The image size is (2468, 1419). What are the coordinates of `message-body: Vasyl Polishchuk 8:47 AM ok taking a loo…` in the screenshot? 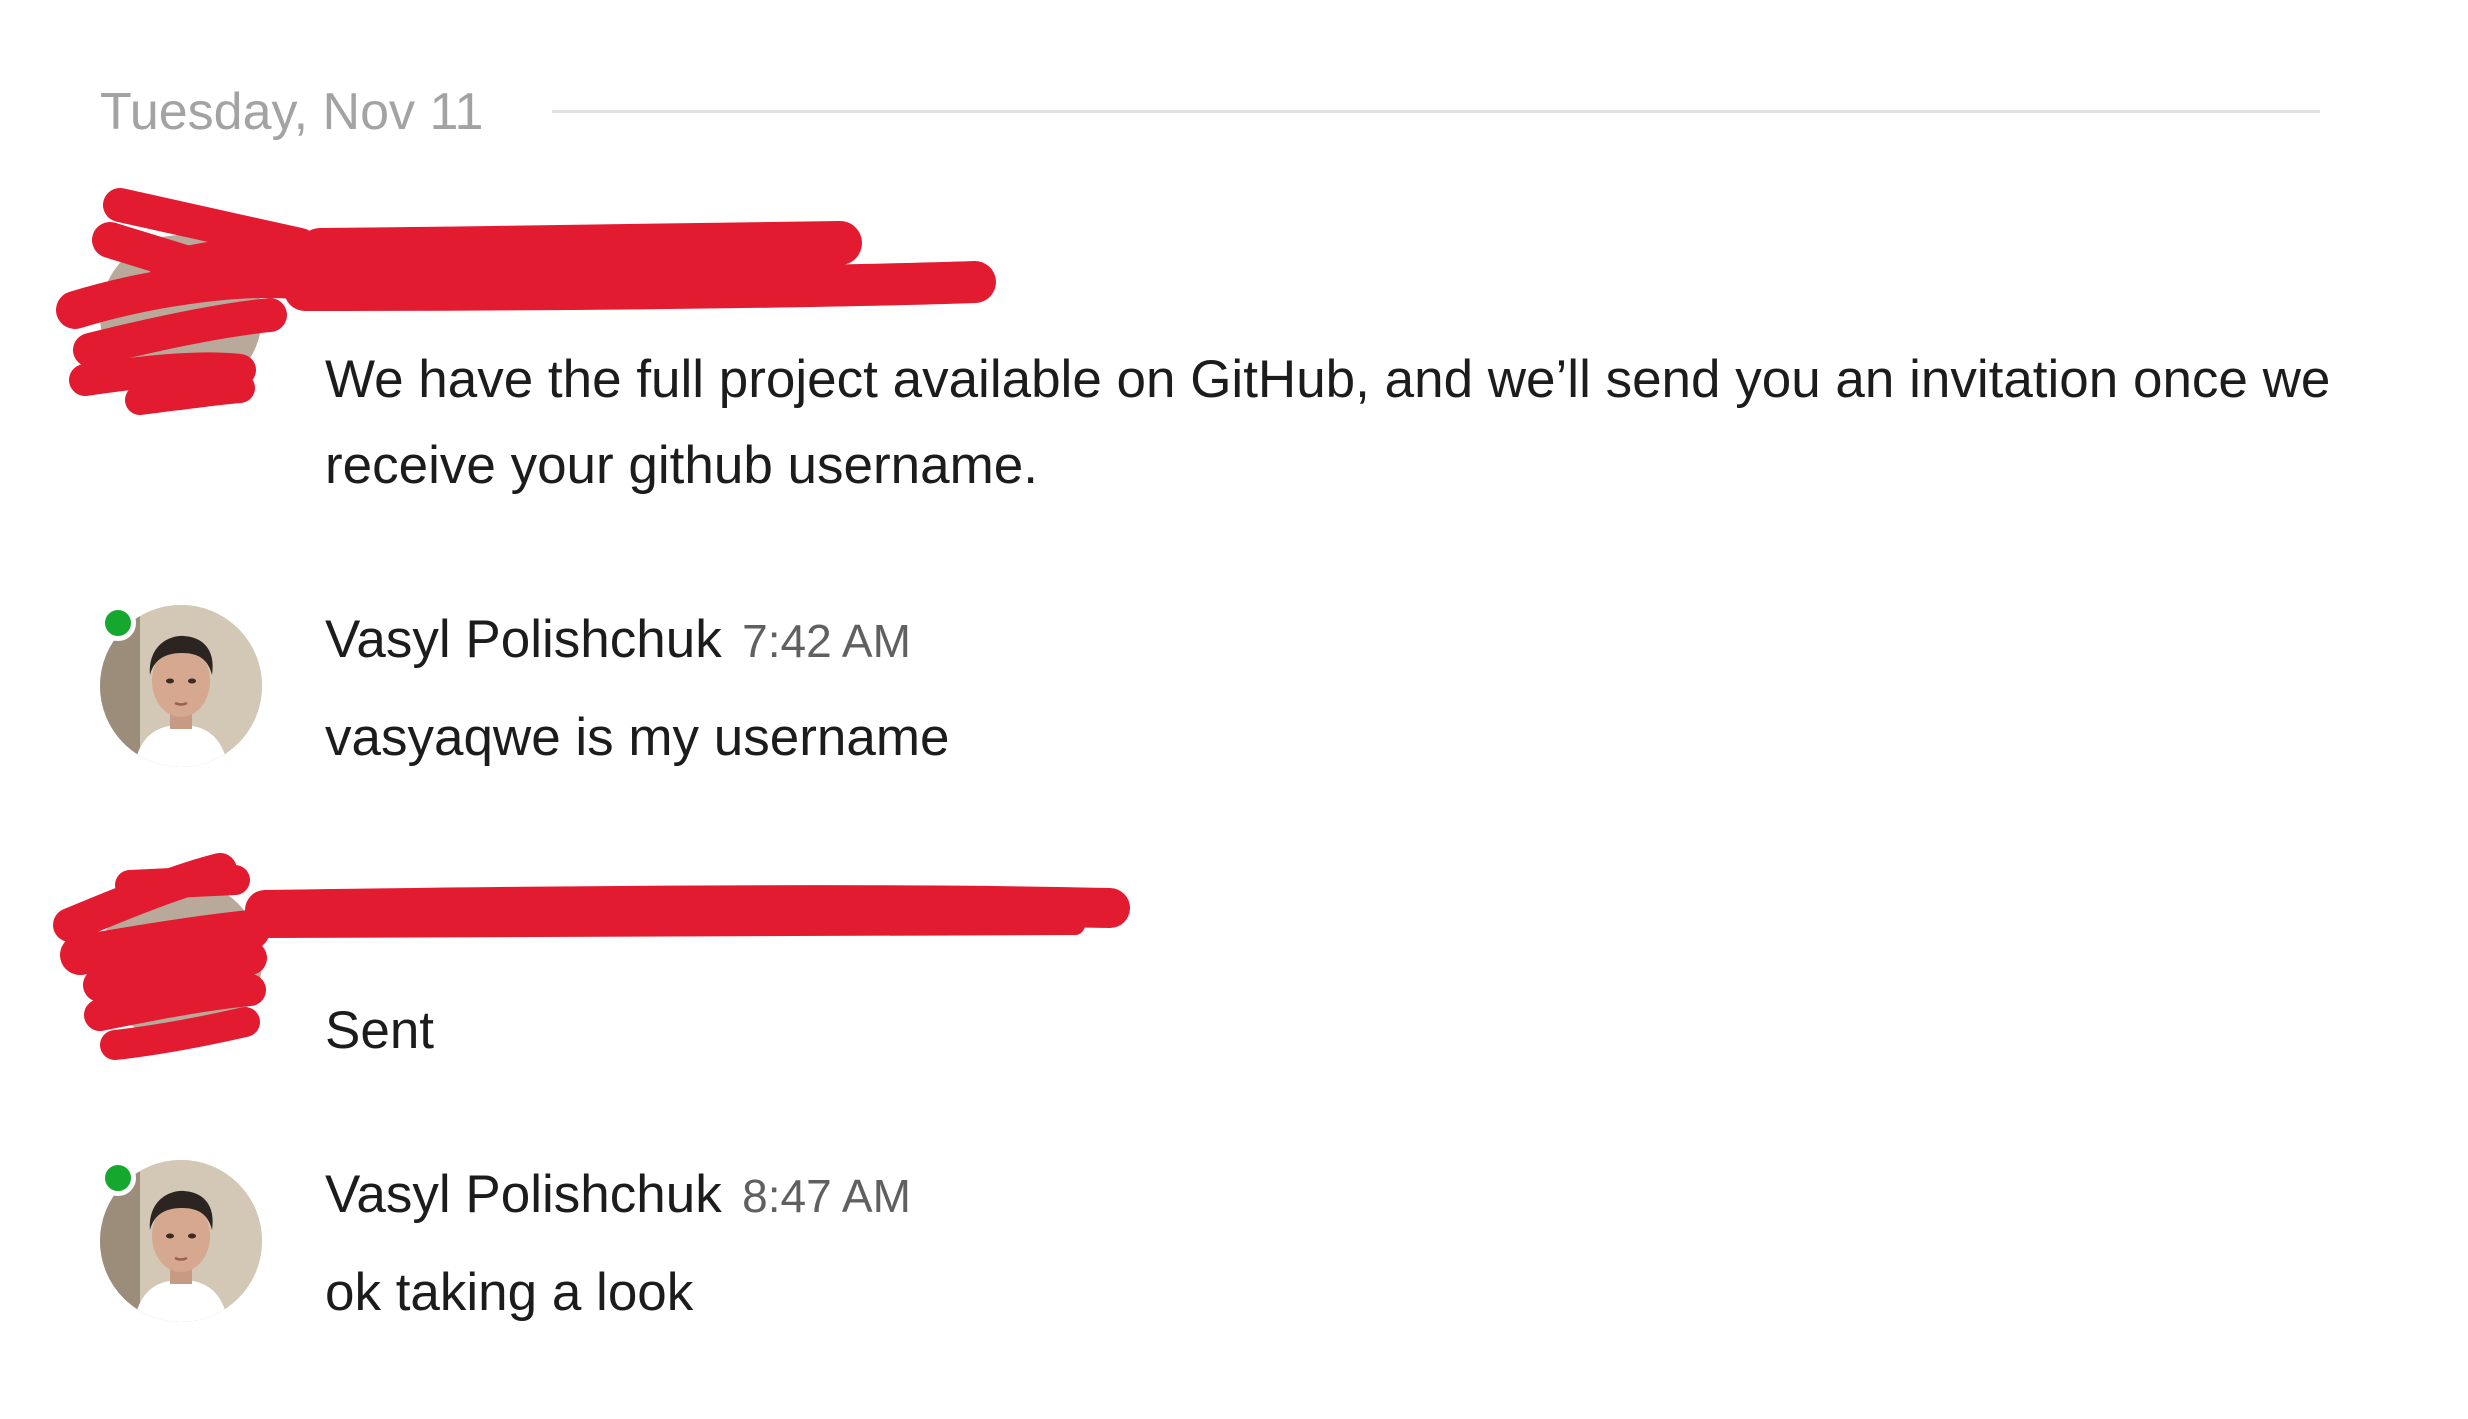 It's located at (1332, 1248).